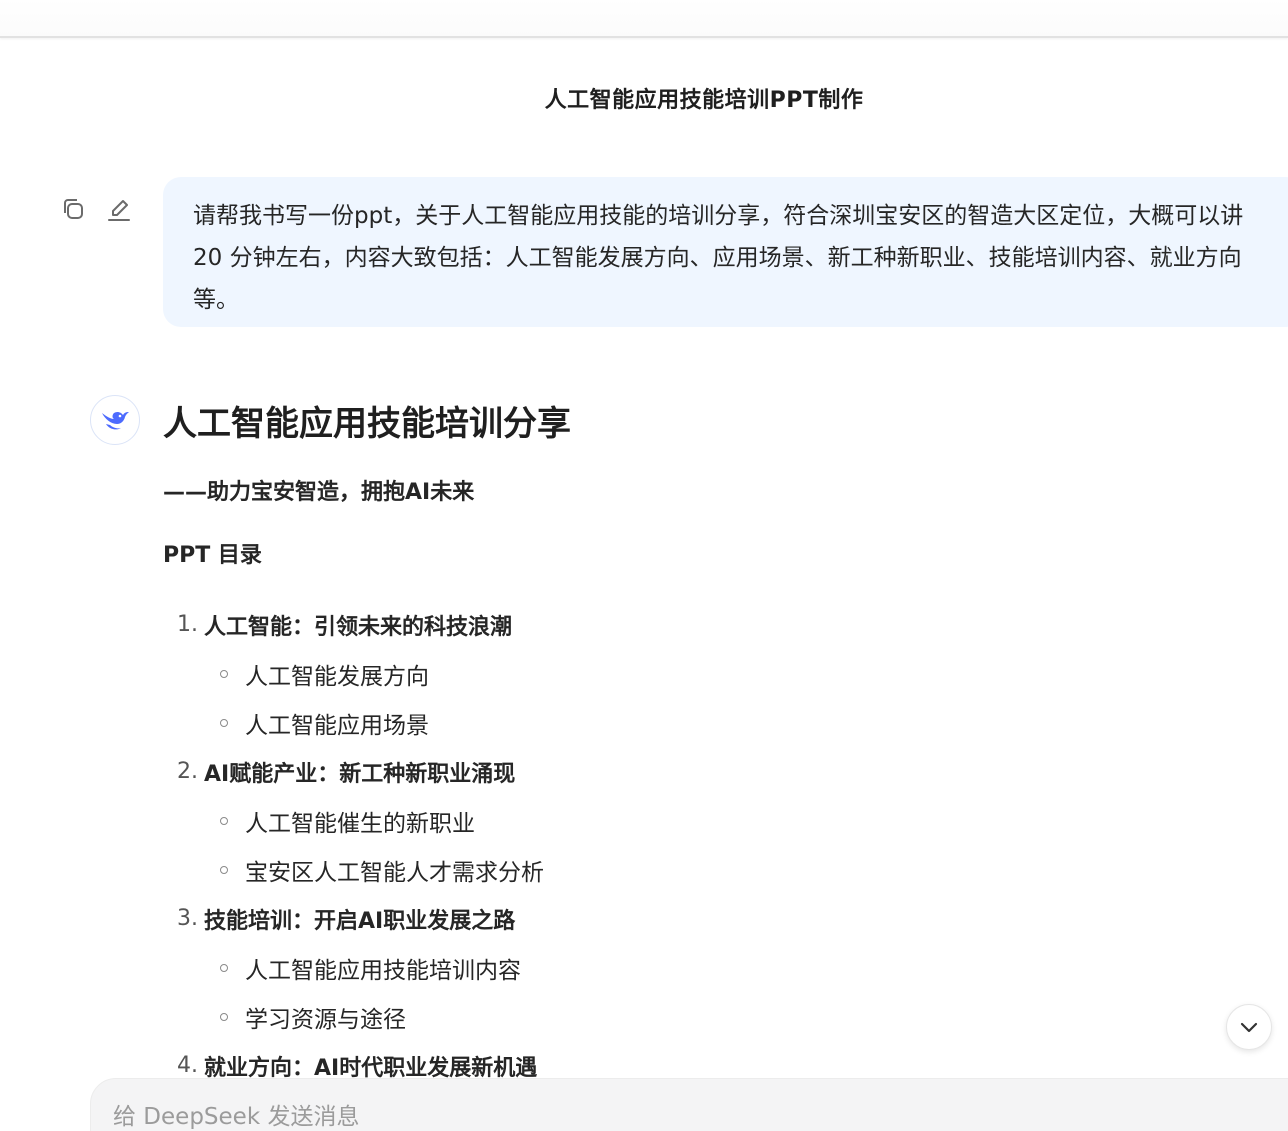 The width and height of the screenshot is (1288, 1131). I want to click on subitem-text: 人工智能应用场景, so click(337, 725).